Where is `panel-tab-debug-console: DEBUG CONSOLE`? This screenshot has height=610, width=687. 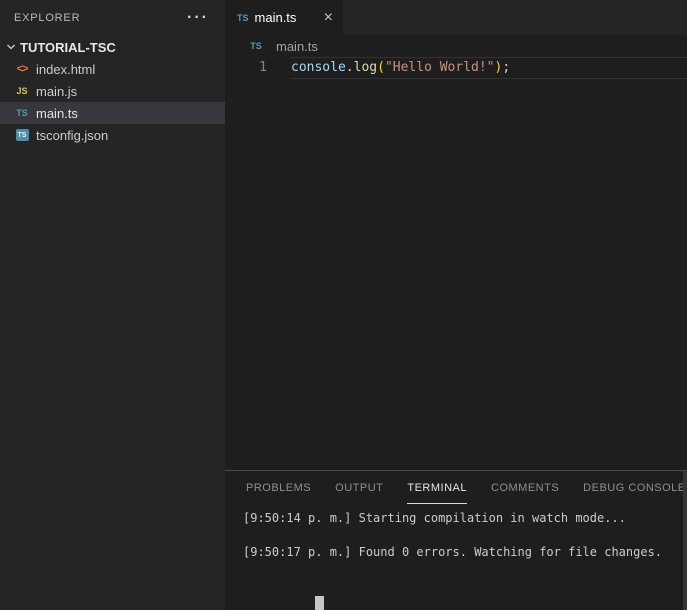
panel-tab-debug-console: DEBUG CONSOLE is located at coordinates (634, 487).